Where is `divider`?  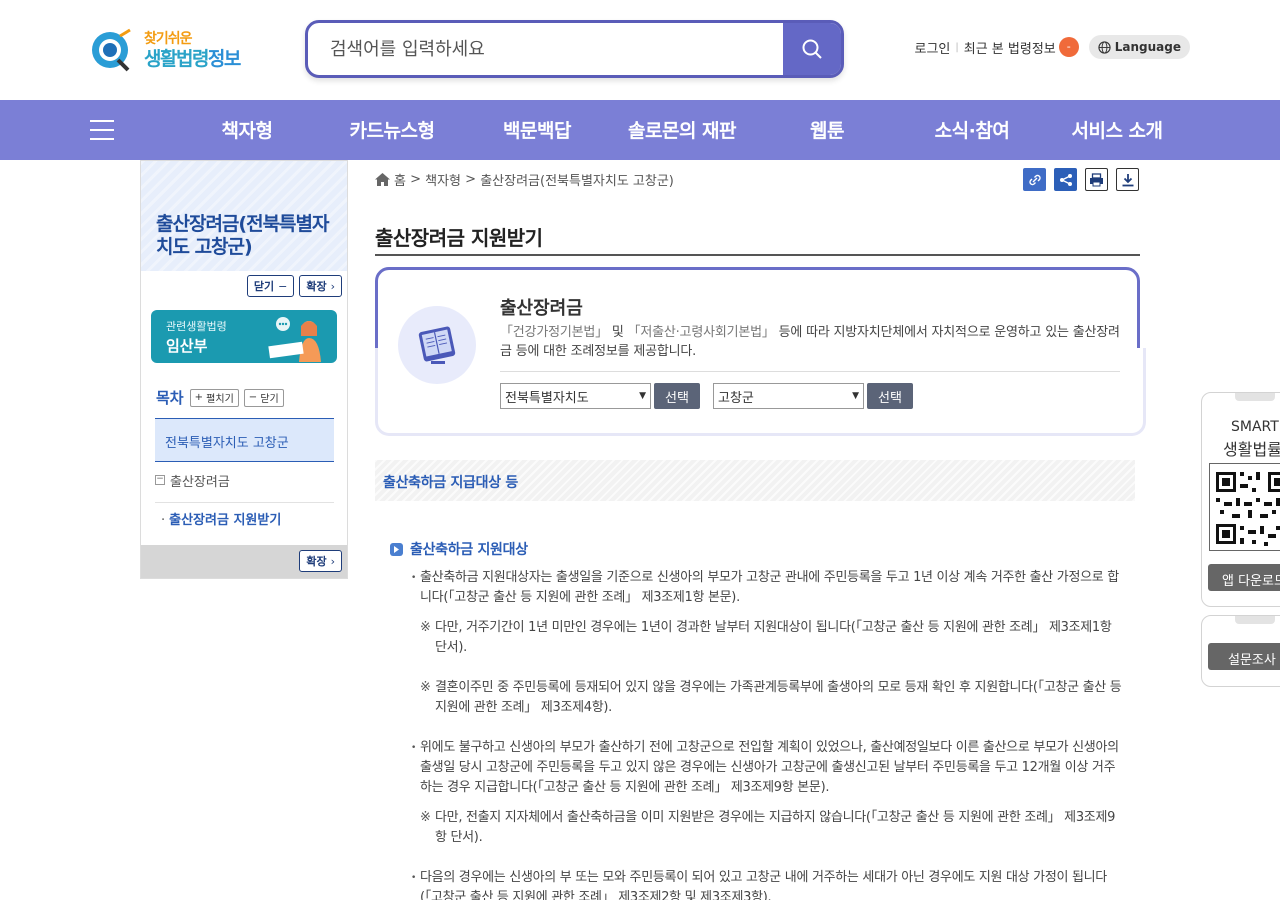 divider is located at coordinates (810, 371).